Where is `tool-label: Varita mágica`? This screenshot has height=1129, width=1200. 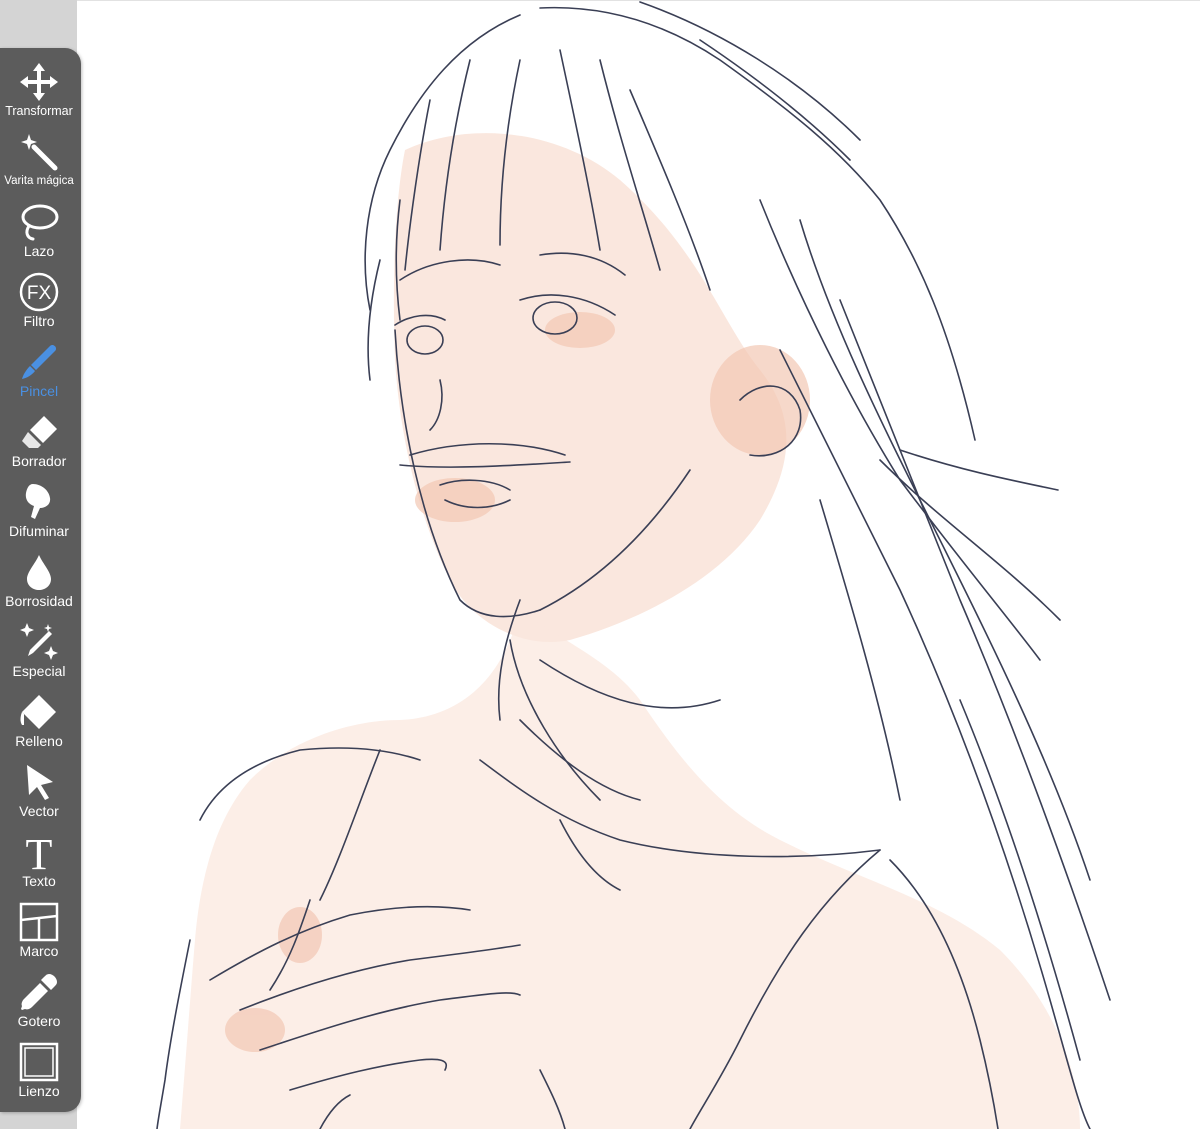 tool-label: Varita mágica is located at coordinates (39, 181).